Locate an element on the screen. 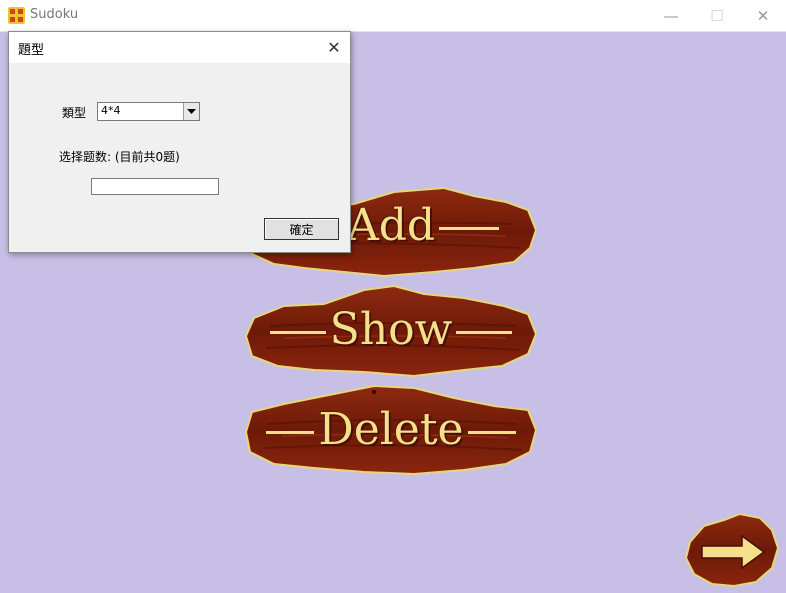 The image size is (786, 593). sudoku-app-icon is located at coordinates (16, 15).